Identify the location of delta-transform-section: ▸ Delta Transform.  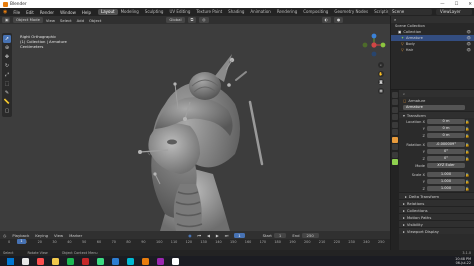
(432, 195).